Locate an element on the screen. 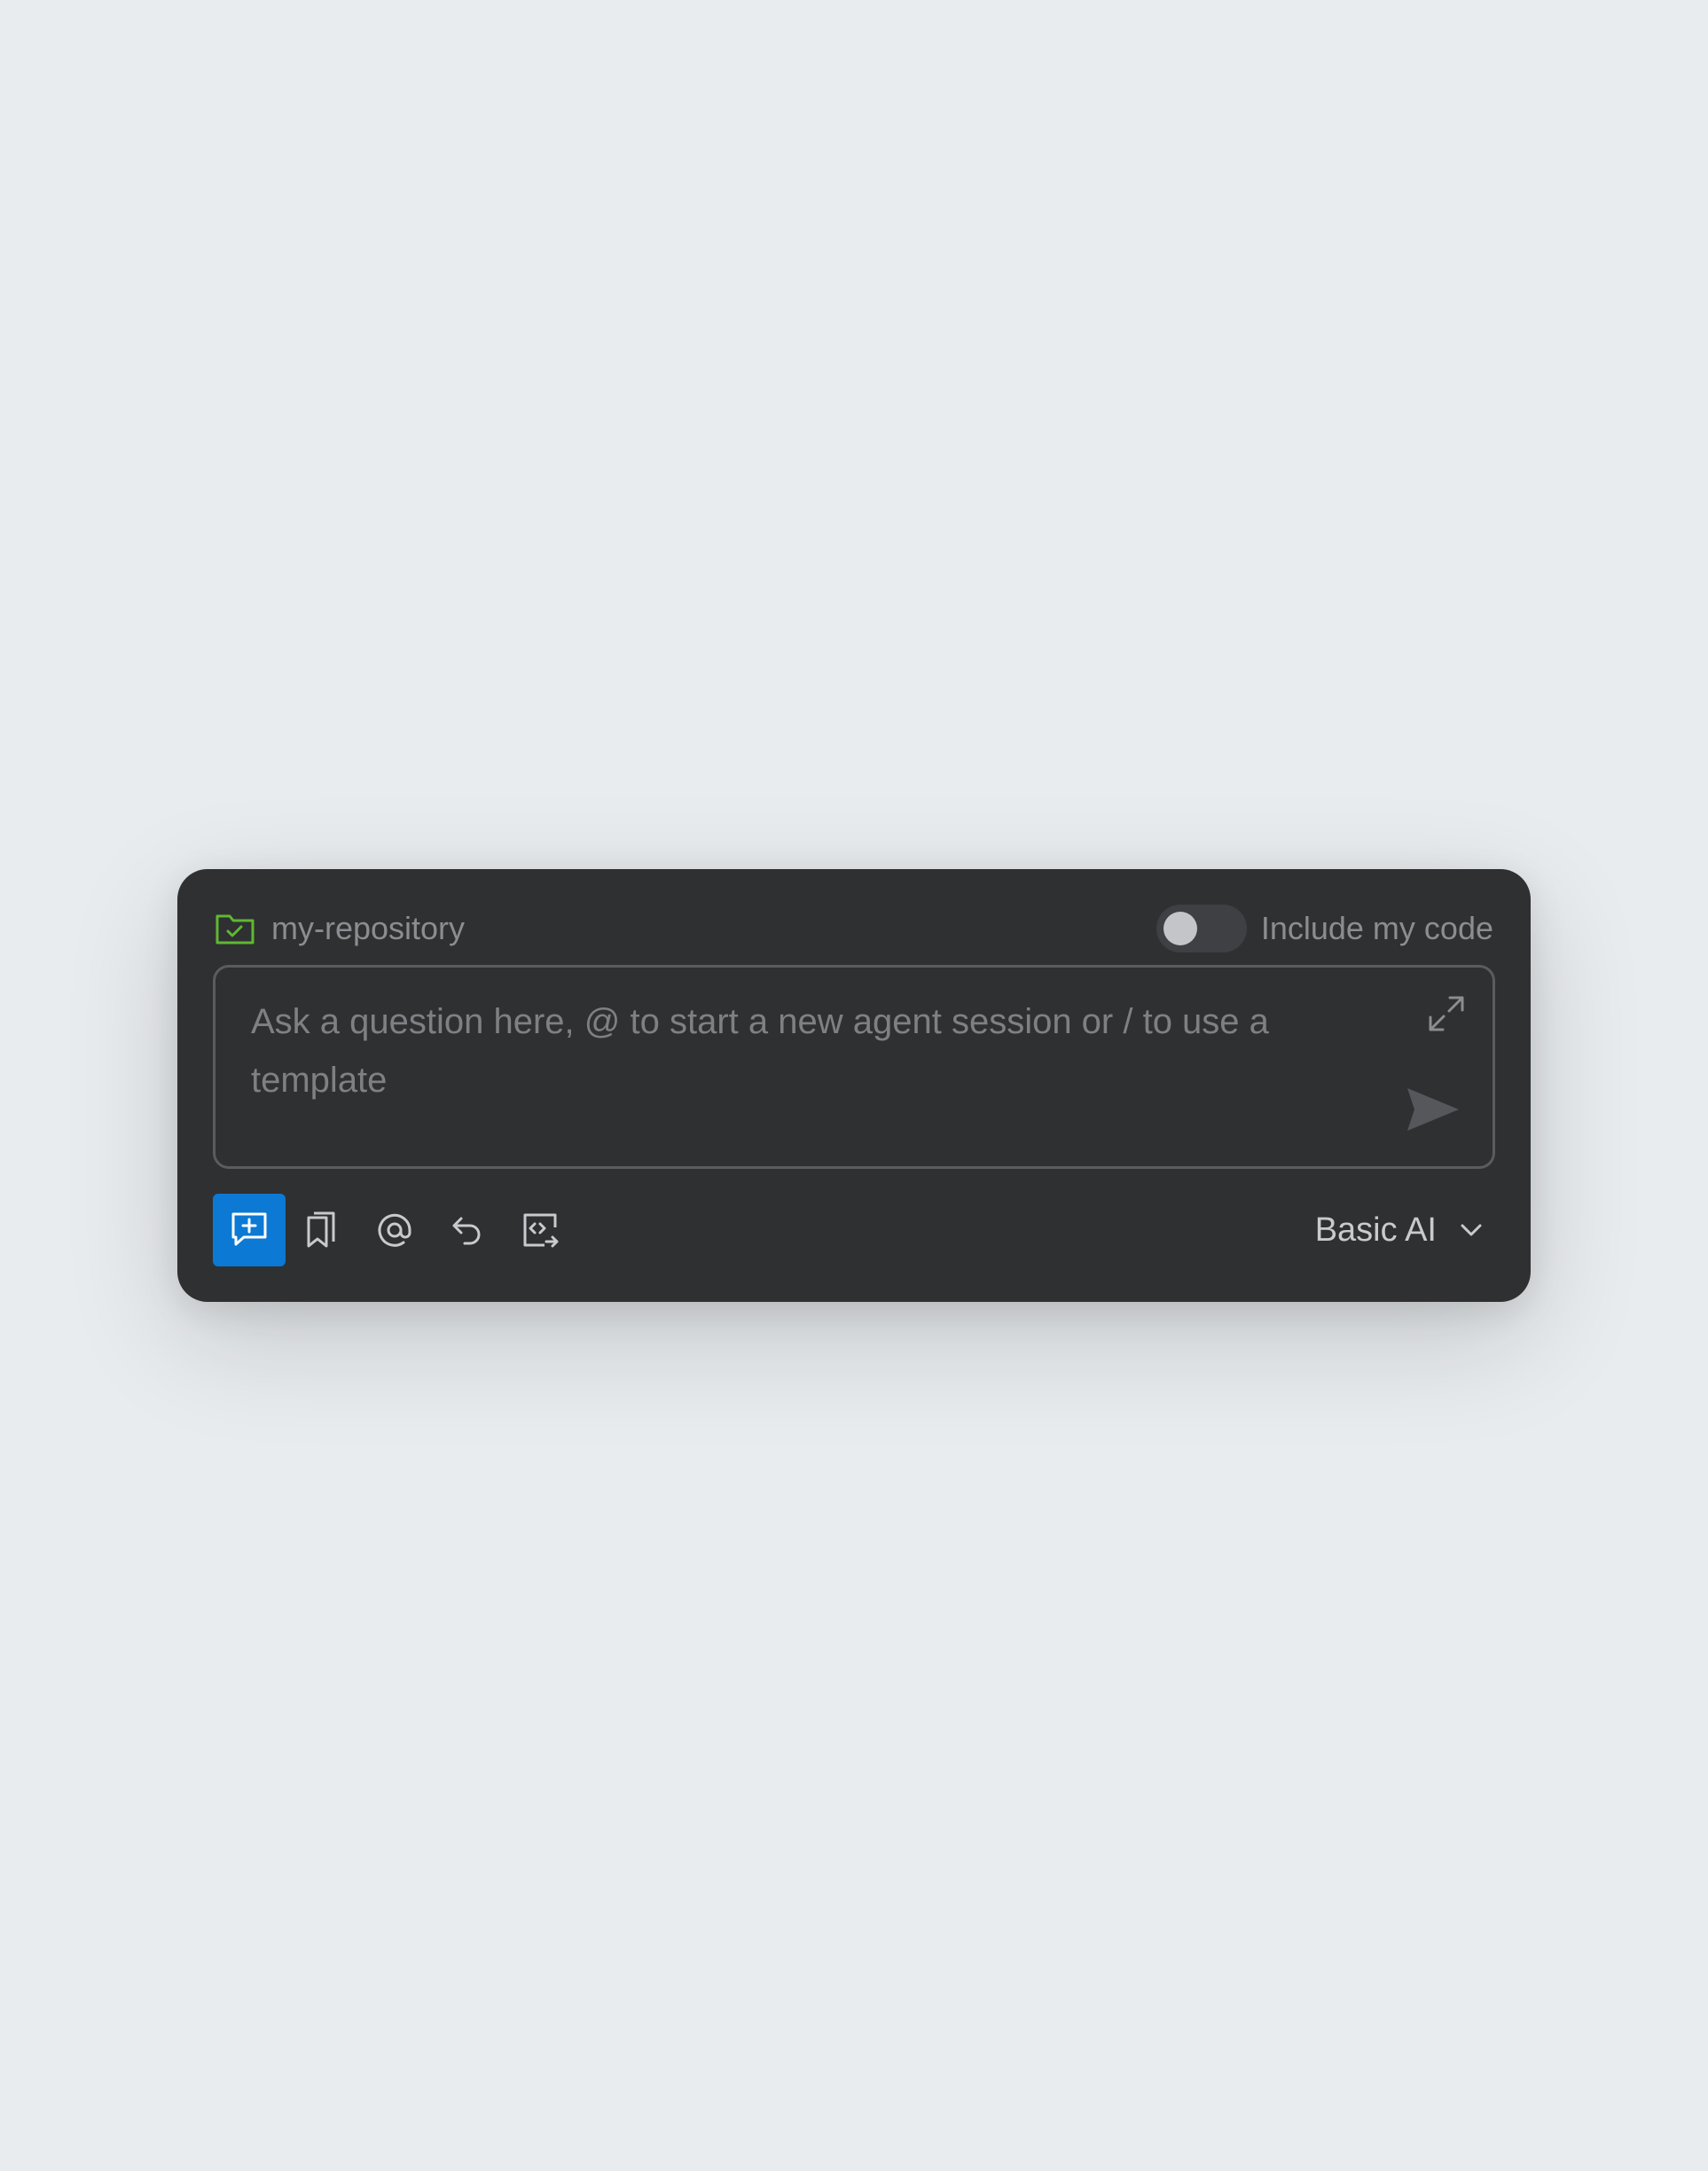 The width and height of the screenshot is (1708, 2171). code-context-icon is located at coordinates (541, 1230).